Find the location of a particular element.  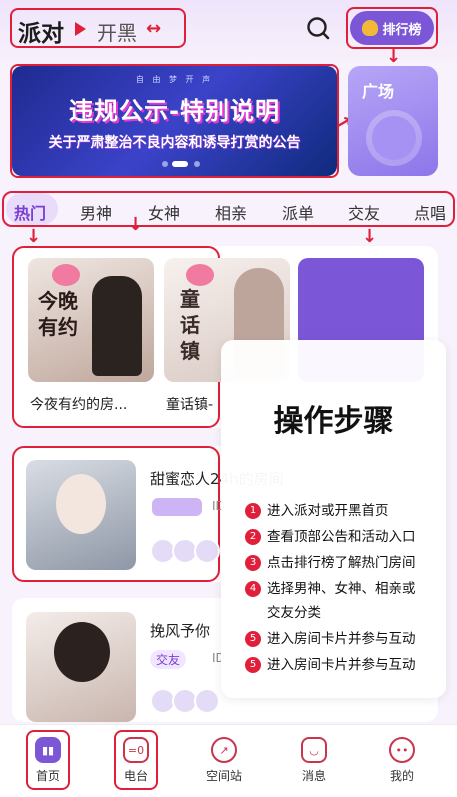

thumb-text: 今晚有约 is located at coordinates (58, 314).